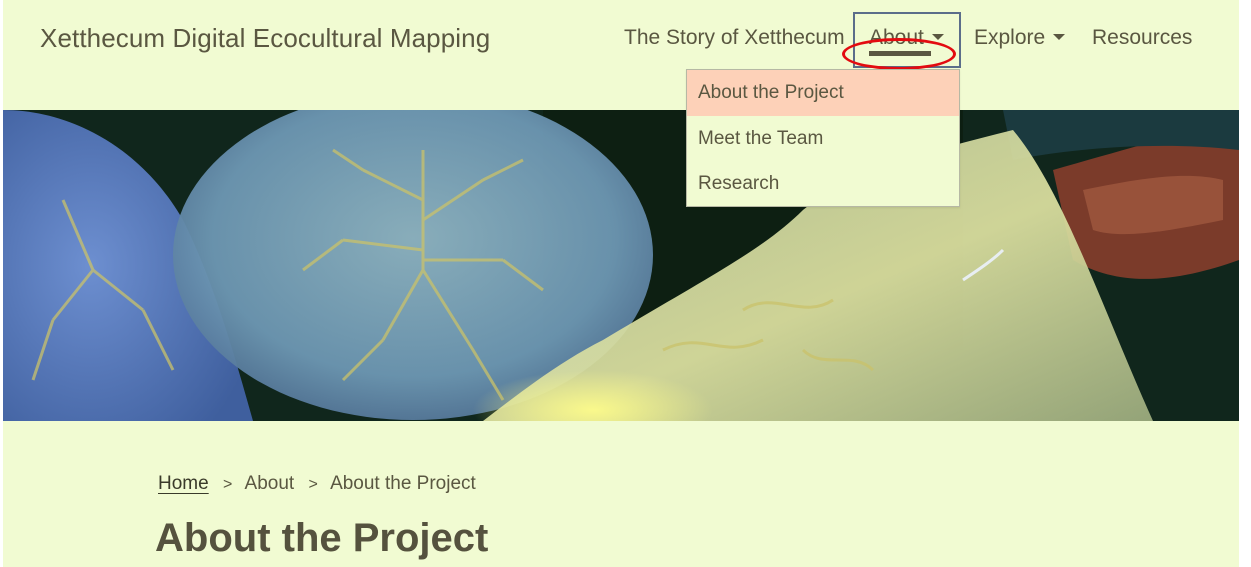 This screenshot has width=1251, height=567. Describe the element at coordinates (183, 483) in the screenshot. I see `breadcrumb-home-link: Home` at that location.